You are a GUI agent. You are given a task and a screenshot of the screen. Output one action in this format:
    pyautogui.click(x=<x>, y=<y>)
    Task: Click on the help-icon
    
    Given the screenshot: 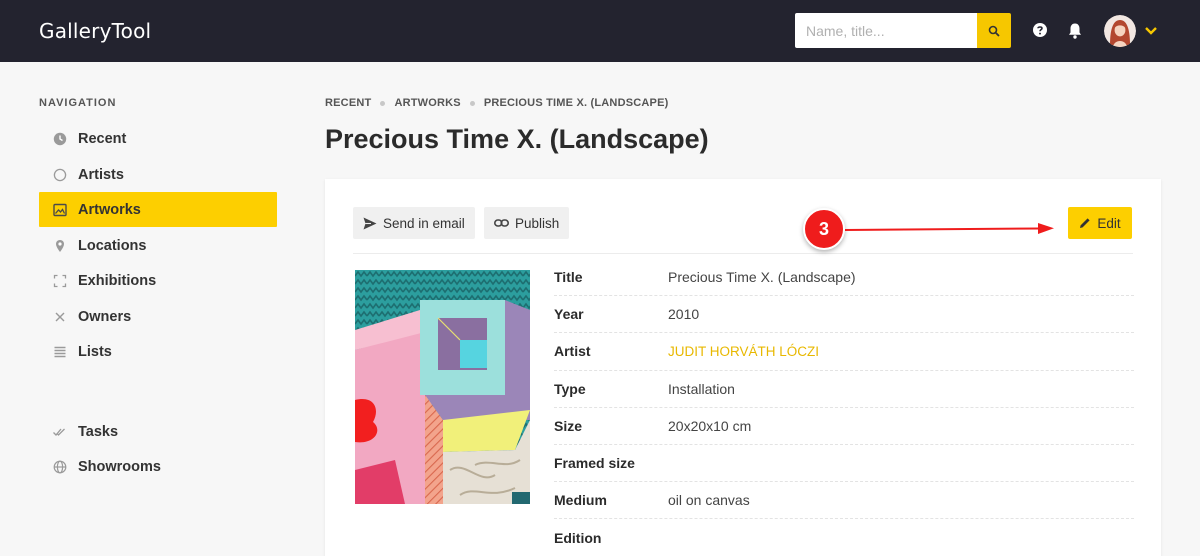 What is the action you would take?
    pyautogui.click(x=1040, y=30)
    